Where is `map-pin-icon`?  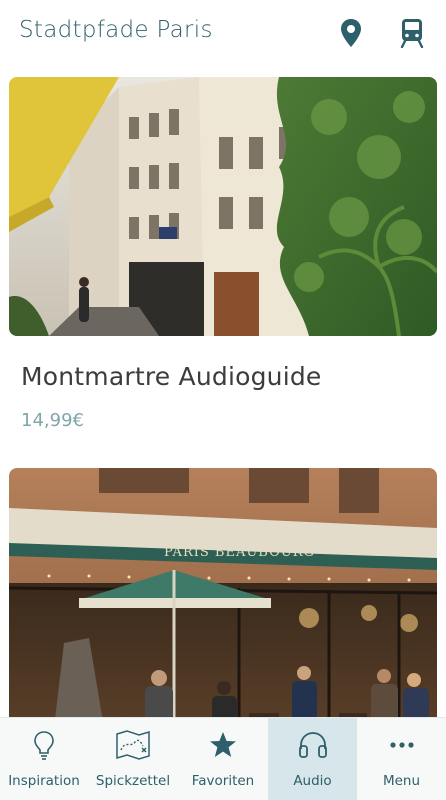 map-pin-icon is located at coordinates (351, 33).